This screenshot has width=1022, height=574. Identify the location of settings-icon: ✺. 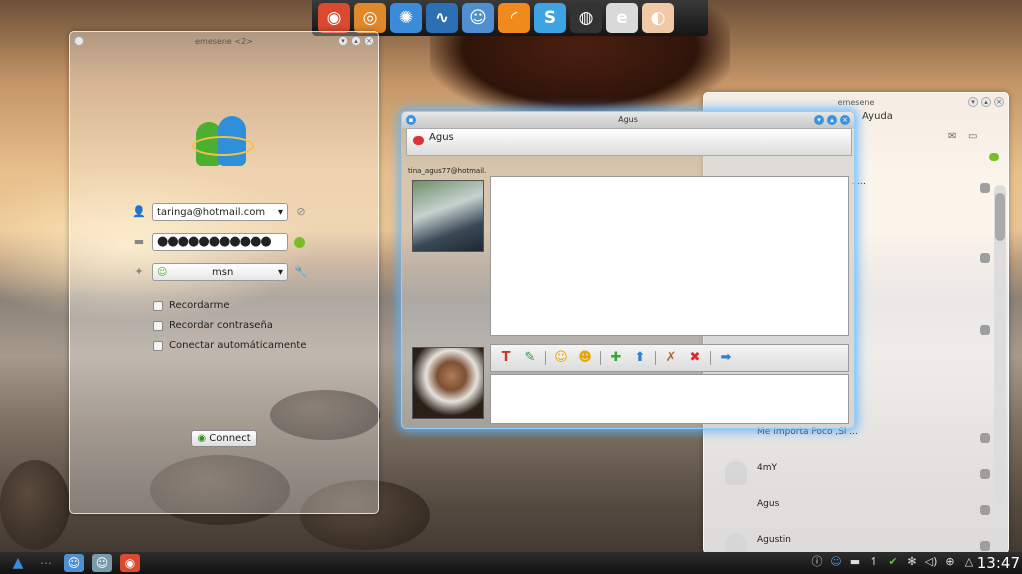
(406, 18).